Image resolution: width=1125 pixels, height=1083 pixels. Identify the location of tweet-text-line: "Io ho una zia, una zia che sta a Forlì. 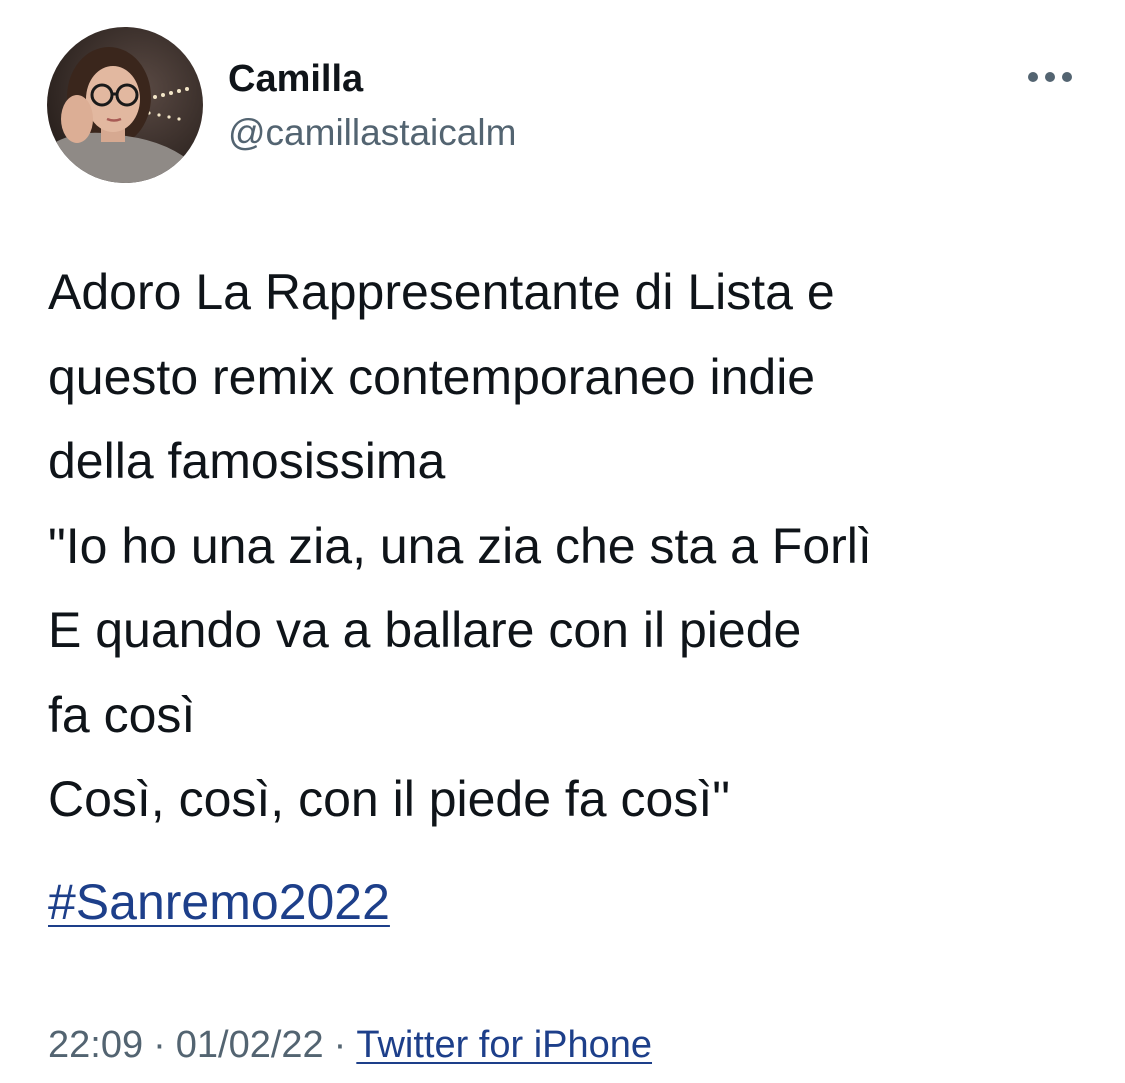
(460, 545).